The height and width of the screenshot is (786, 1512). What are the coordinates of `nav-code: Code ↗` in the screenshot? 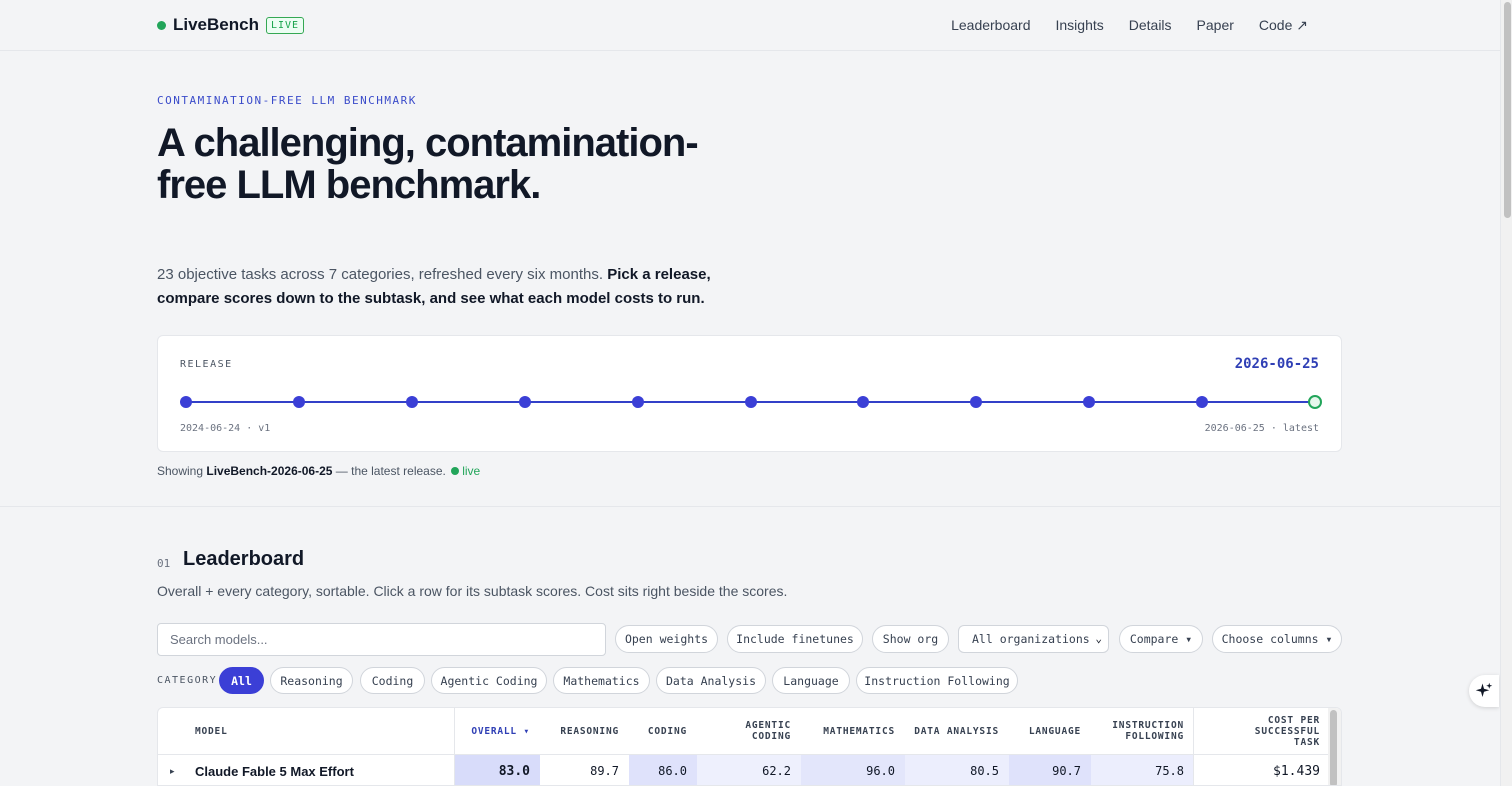 It's located at (1283, 25).